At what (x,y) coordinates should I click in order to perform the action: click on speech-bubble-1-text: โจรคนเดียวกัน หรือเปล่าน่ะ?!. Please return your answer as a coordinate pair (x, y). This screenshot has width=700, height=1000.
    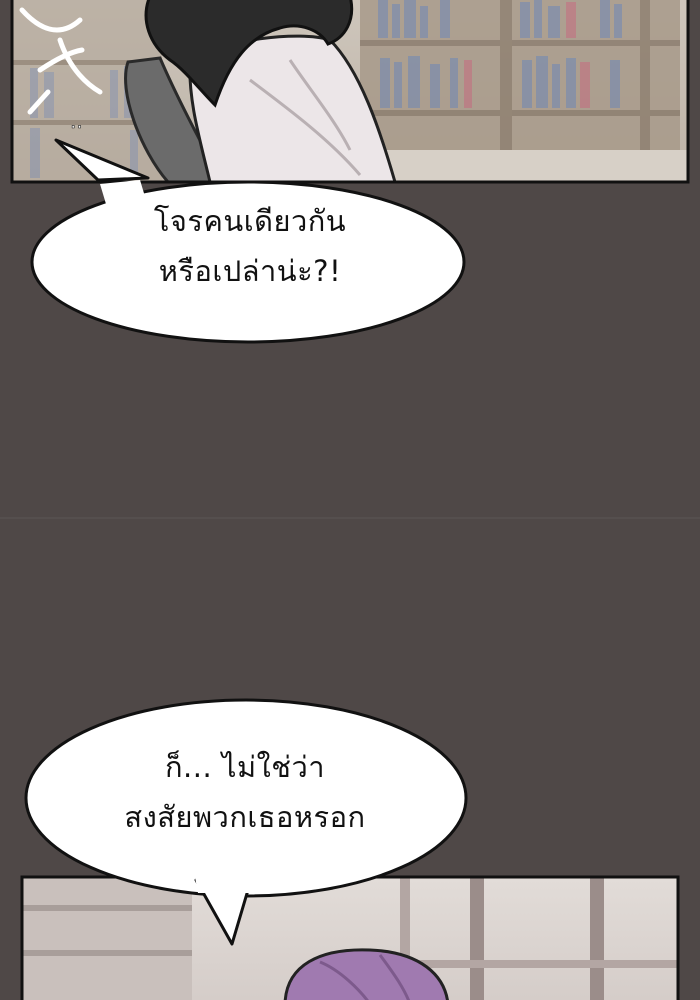
    Looking at the image, I should click on (250, 246).